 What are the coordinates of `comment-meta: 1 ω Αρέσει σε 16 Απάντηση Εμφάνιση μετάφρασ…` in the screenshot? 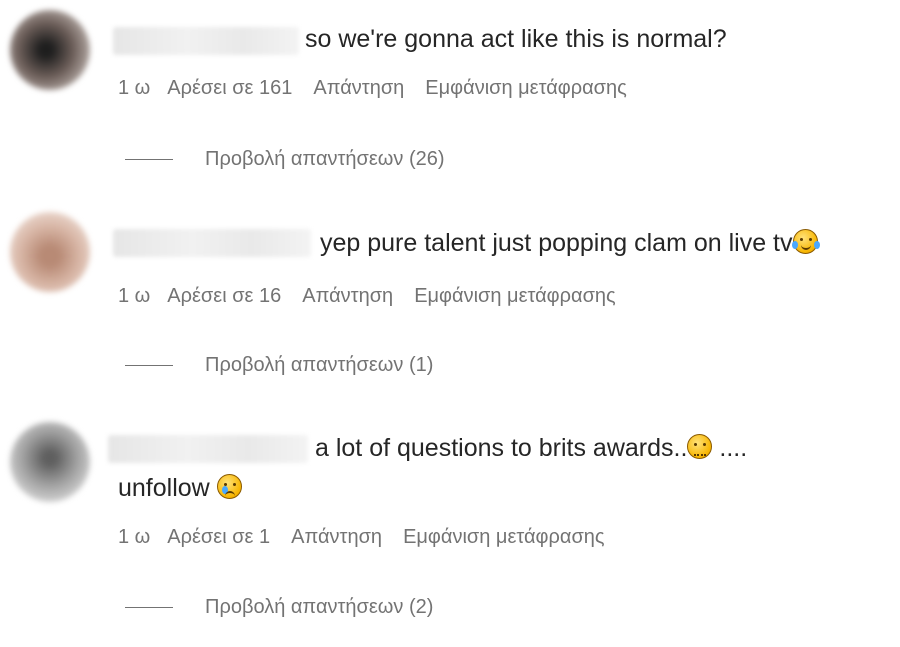 It's located at (377, 296).